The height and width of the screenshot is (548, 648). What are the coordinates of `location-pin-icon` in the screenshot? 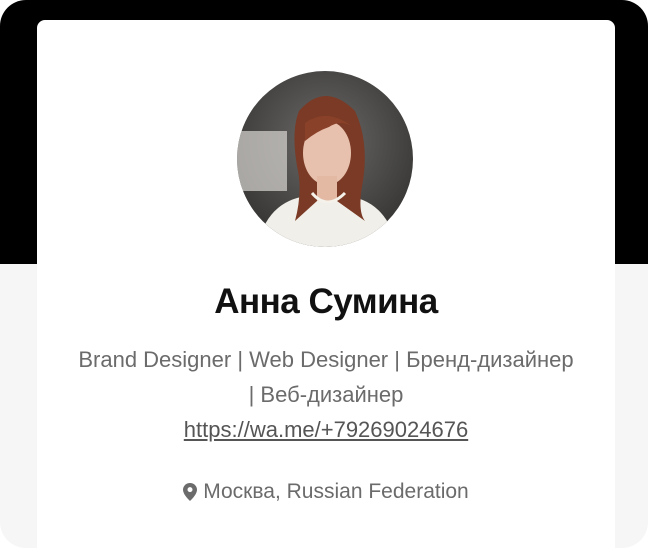 It's located at (190, 492).